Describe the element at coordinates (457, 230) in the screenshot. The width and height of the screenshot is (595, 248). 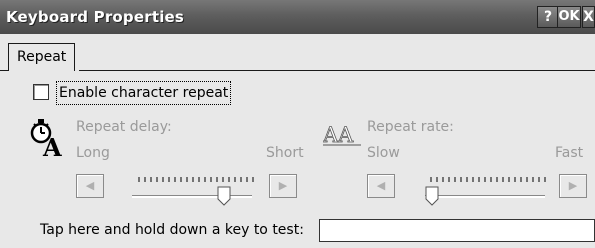
I see `test-input` at that location.